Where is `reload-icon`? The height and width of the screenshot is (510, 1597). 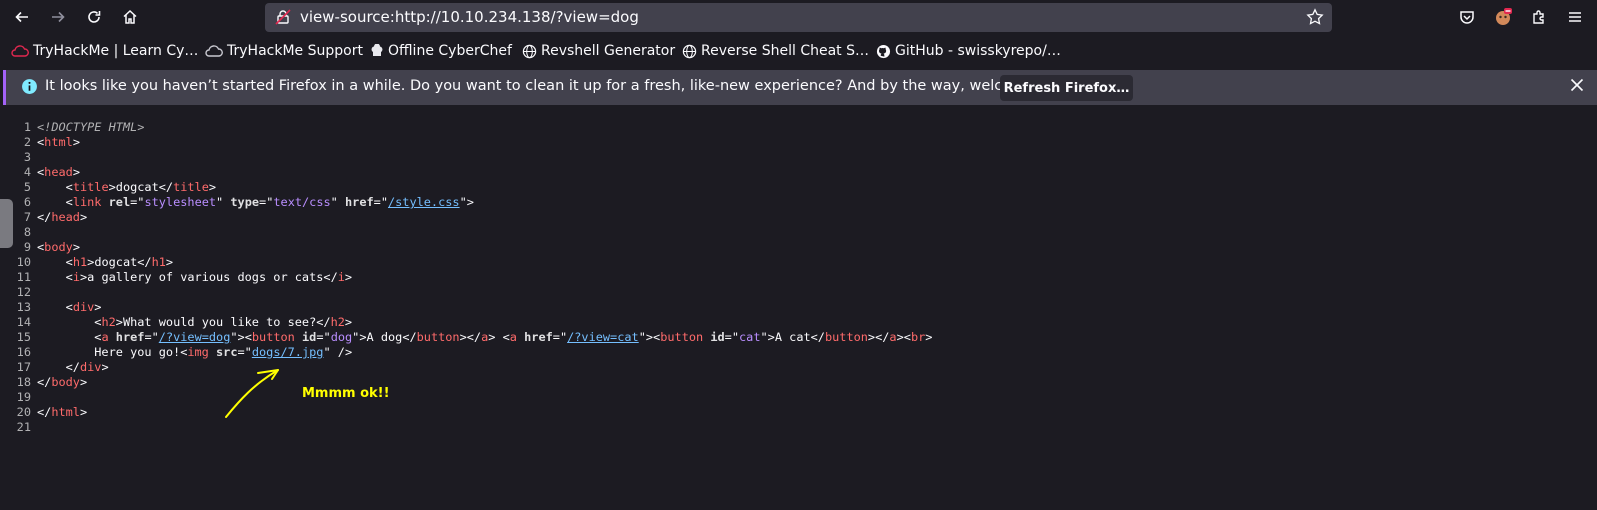
reload-icon is located at coordinates (94, 17).